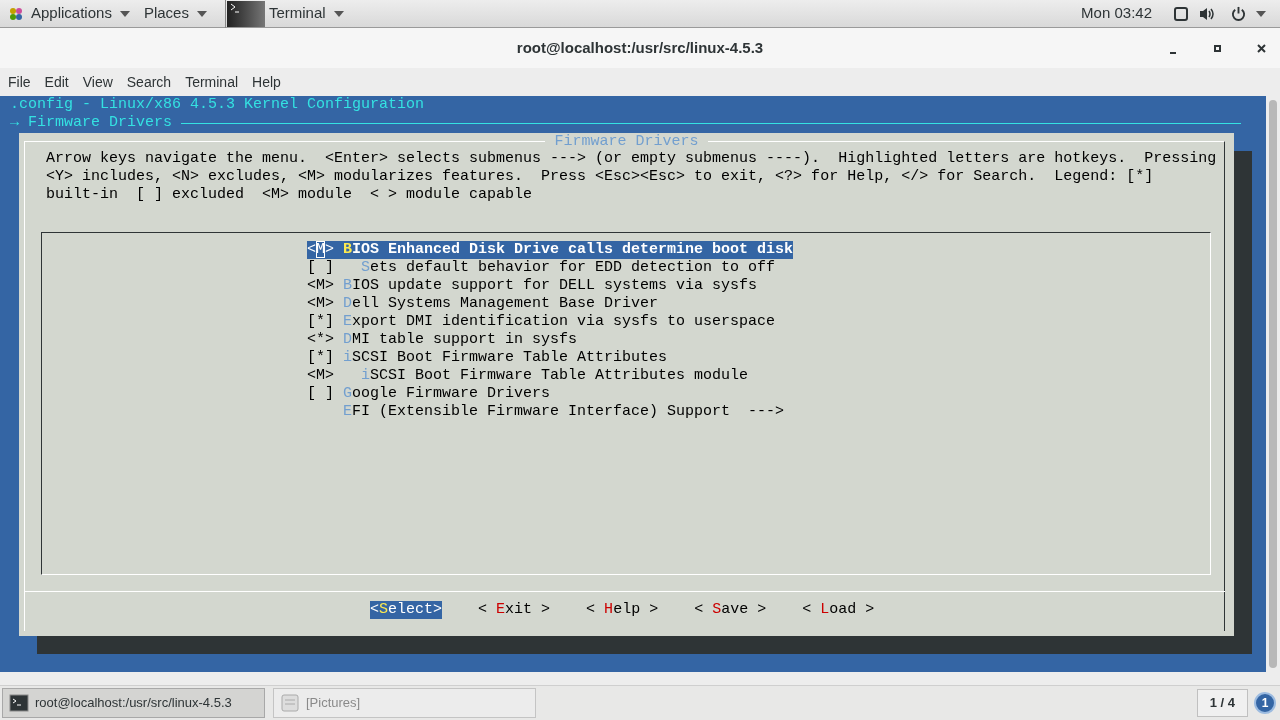 The height and width of the screenshot is (720, 1280). Describe the element at coordinates (97, 82) in the screenshot. I see `menu-item: View` at that location.